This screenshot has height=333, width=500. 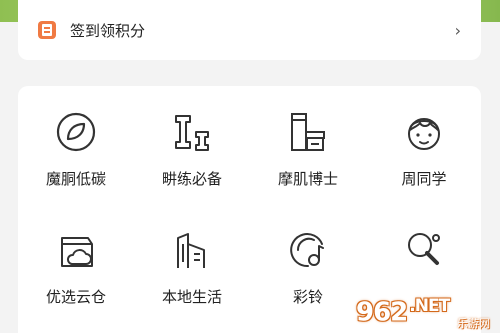 I want to click on service-label: 畊练必备, so click(x=191, y=179).